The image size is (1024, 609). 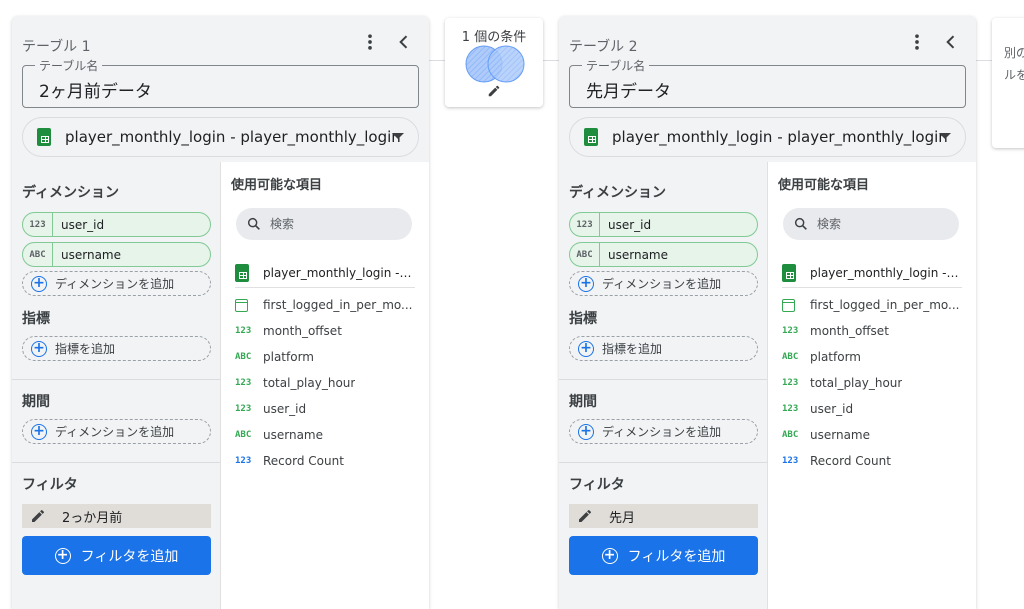 I want to click on table-name-value: 2ヶ月前データ, so click(x=95, y=89).